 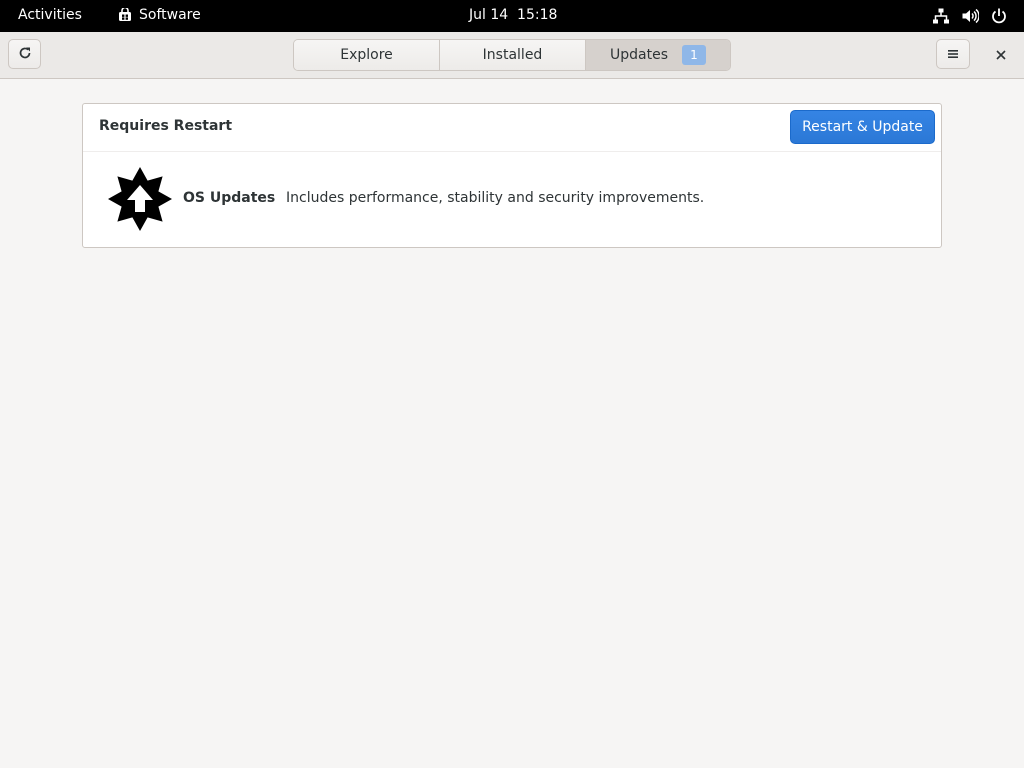 What do you see at coordinates (229, 198) in the screenshot?
I see `update-name: OS Updates` at bounding box center [229, 198].